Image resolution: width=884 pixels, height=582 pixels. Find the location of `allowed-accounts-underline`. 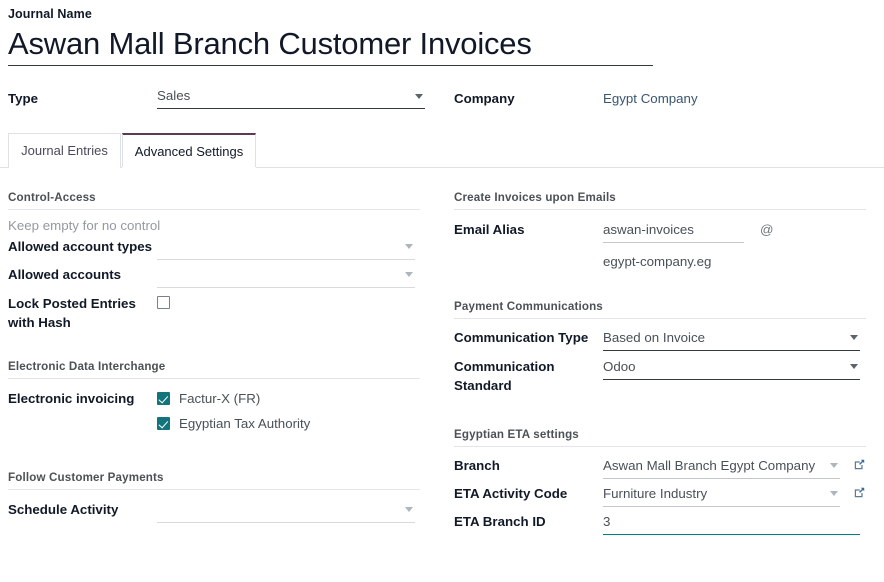

allowed-accounts-underline is located at coordinates (286, 287).